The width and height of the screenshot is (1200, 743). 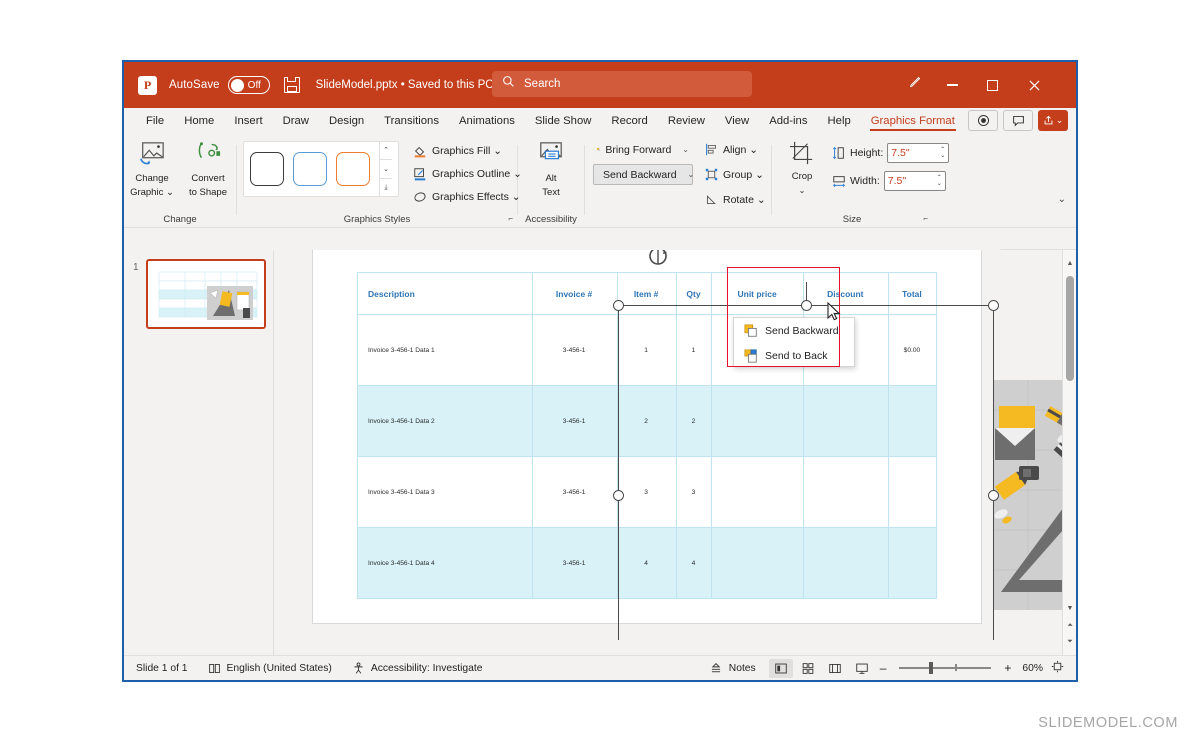 I want to click on autosave-toggle: Off, so click(x=248, y=85).